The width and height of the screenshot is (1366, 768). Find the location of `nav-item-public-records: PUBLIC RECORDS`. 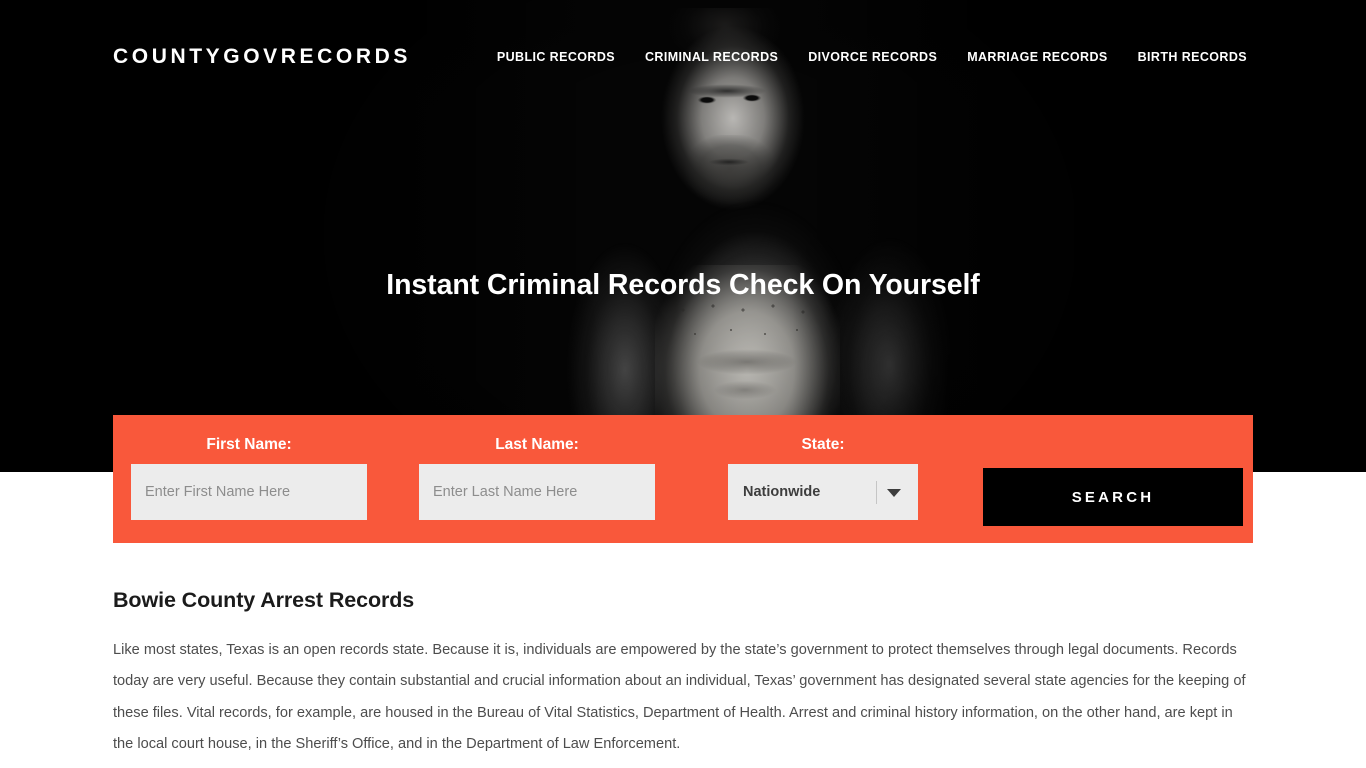

nav-item-public-records: PUBLIC RECORDS is located at coordinates (556, 57).